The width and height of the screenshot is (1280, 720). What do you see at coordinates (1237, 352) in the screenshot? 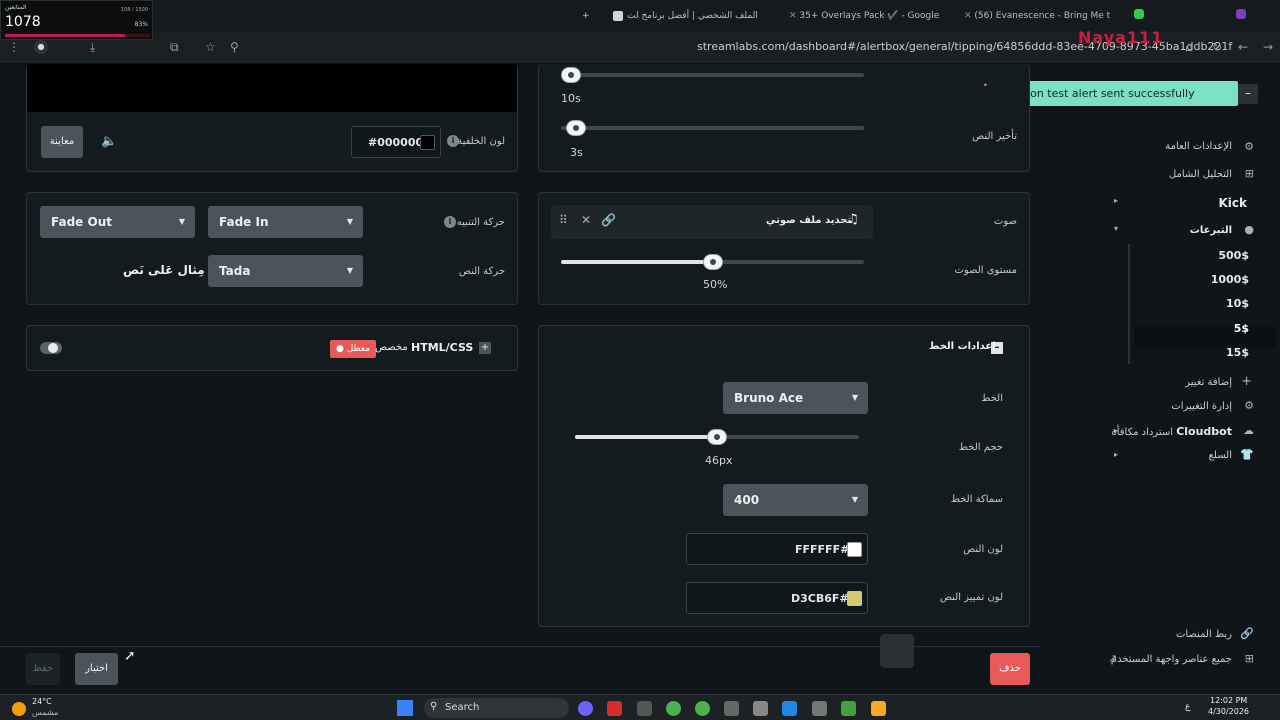
I see `variation-15: 15$` at bounding box center [1237, 352].